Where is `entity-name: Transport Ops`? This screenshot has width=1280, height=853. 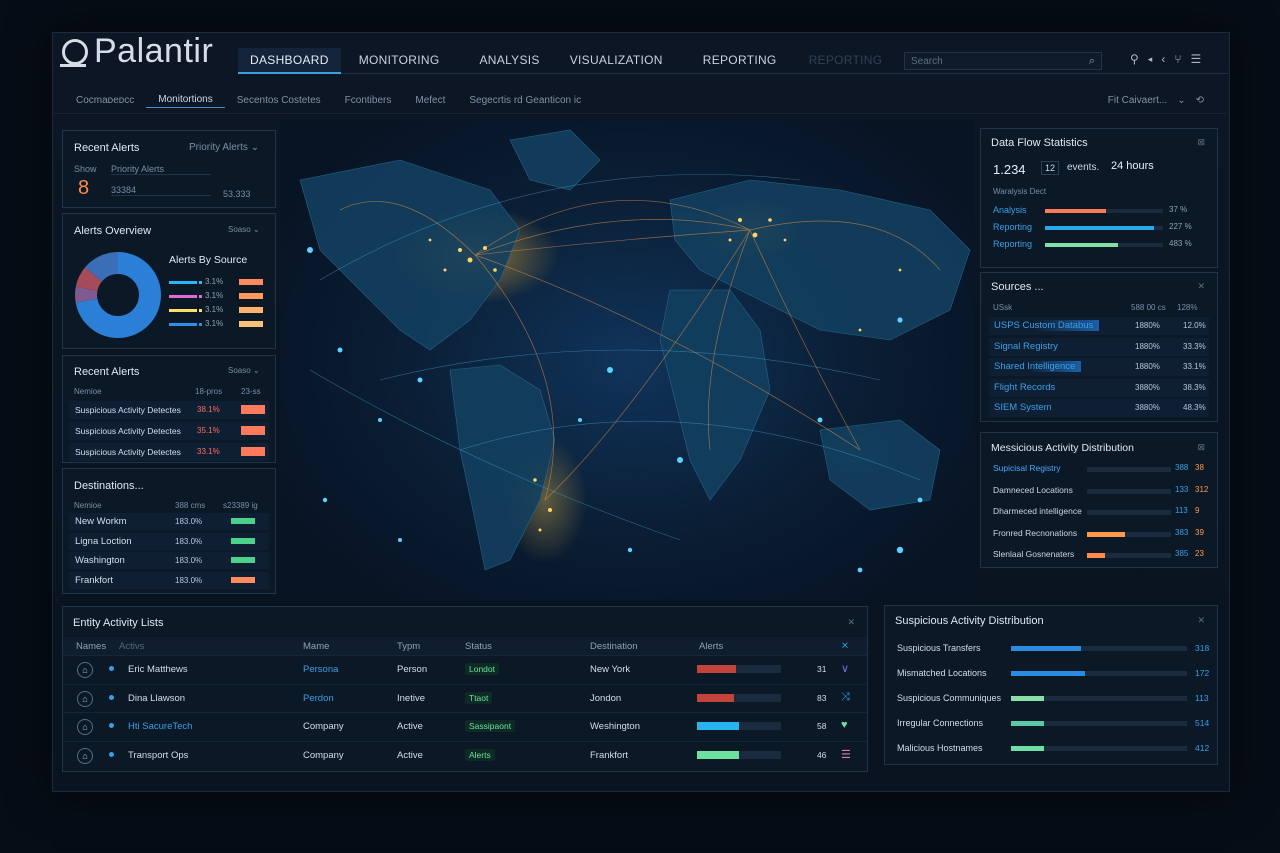 entity-name: Transport Ops is located at coordinates (158, 755).